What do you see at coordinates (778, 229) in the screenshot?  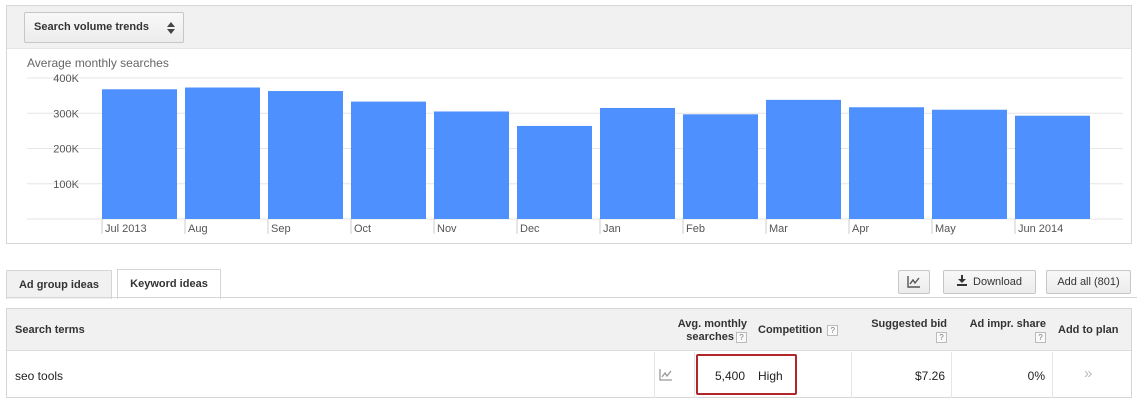 I see `x-tick-label: Mar` at bounding box center [778, 229].